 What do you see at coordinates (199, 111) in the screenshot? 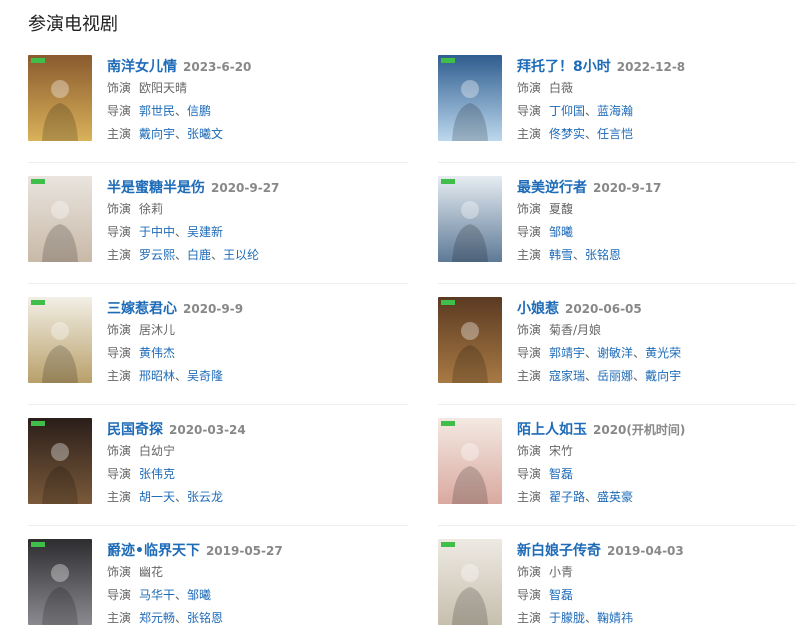
I see `director-link: 信鹏` at bounding box center [199, 111].